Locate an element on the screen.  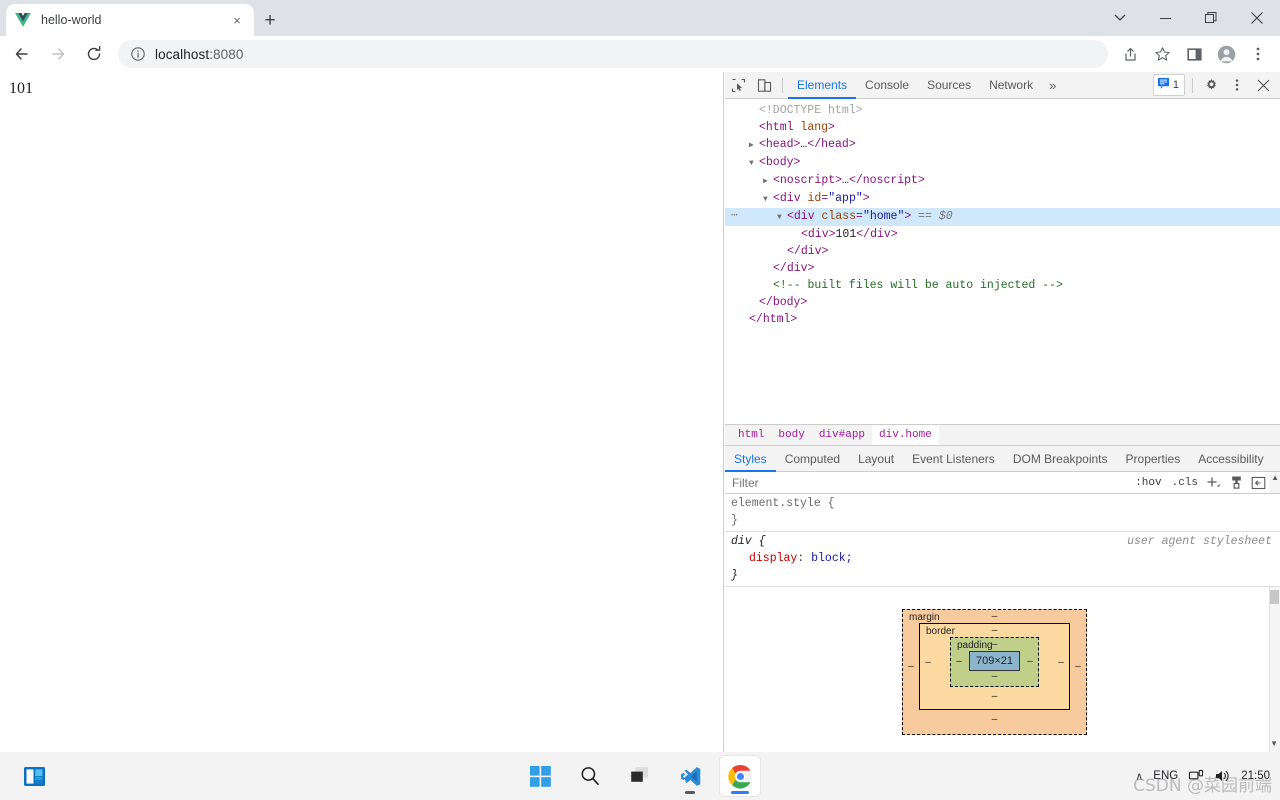
scroll-down-arrow-icon: ▼ is located at coordinates (1274, 743).